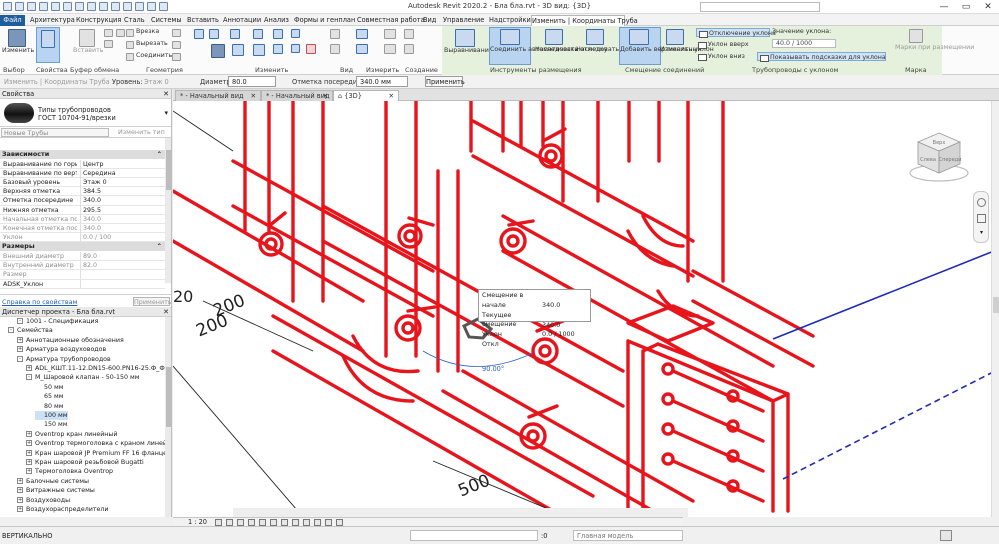  Describe the element at coordinates (176, 45) in the screenshot. I see `split-face-icon` at that location.